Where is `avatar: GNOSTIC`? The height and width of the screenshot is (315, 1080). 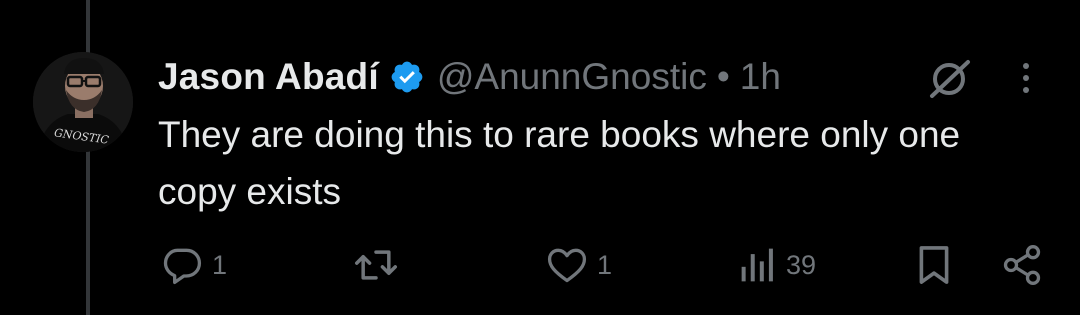
avatar: GNOSTIC is located at coordinates (83, 102).